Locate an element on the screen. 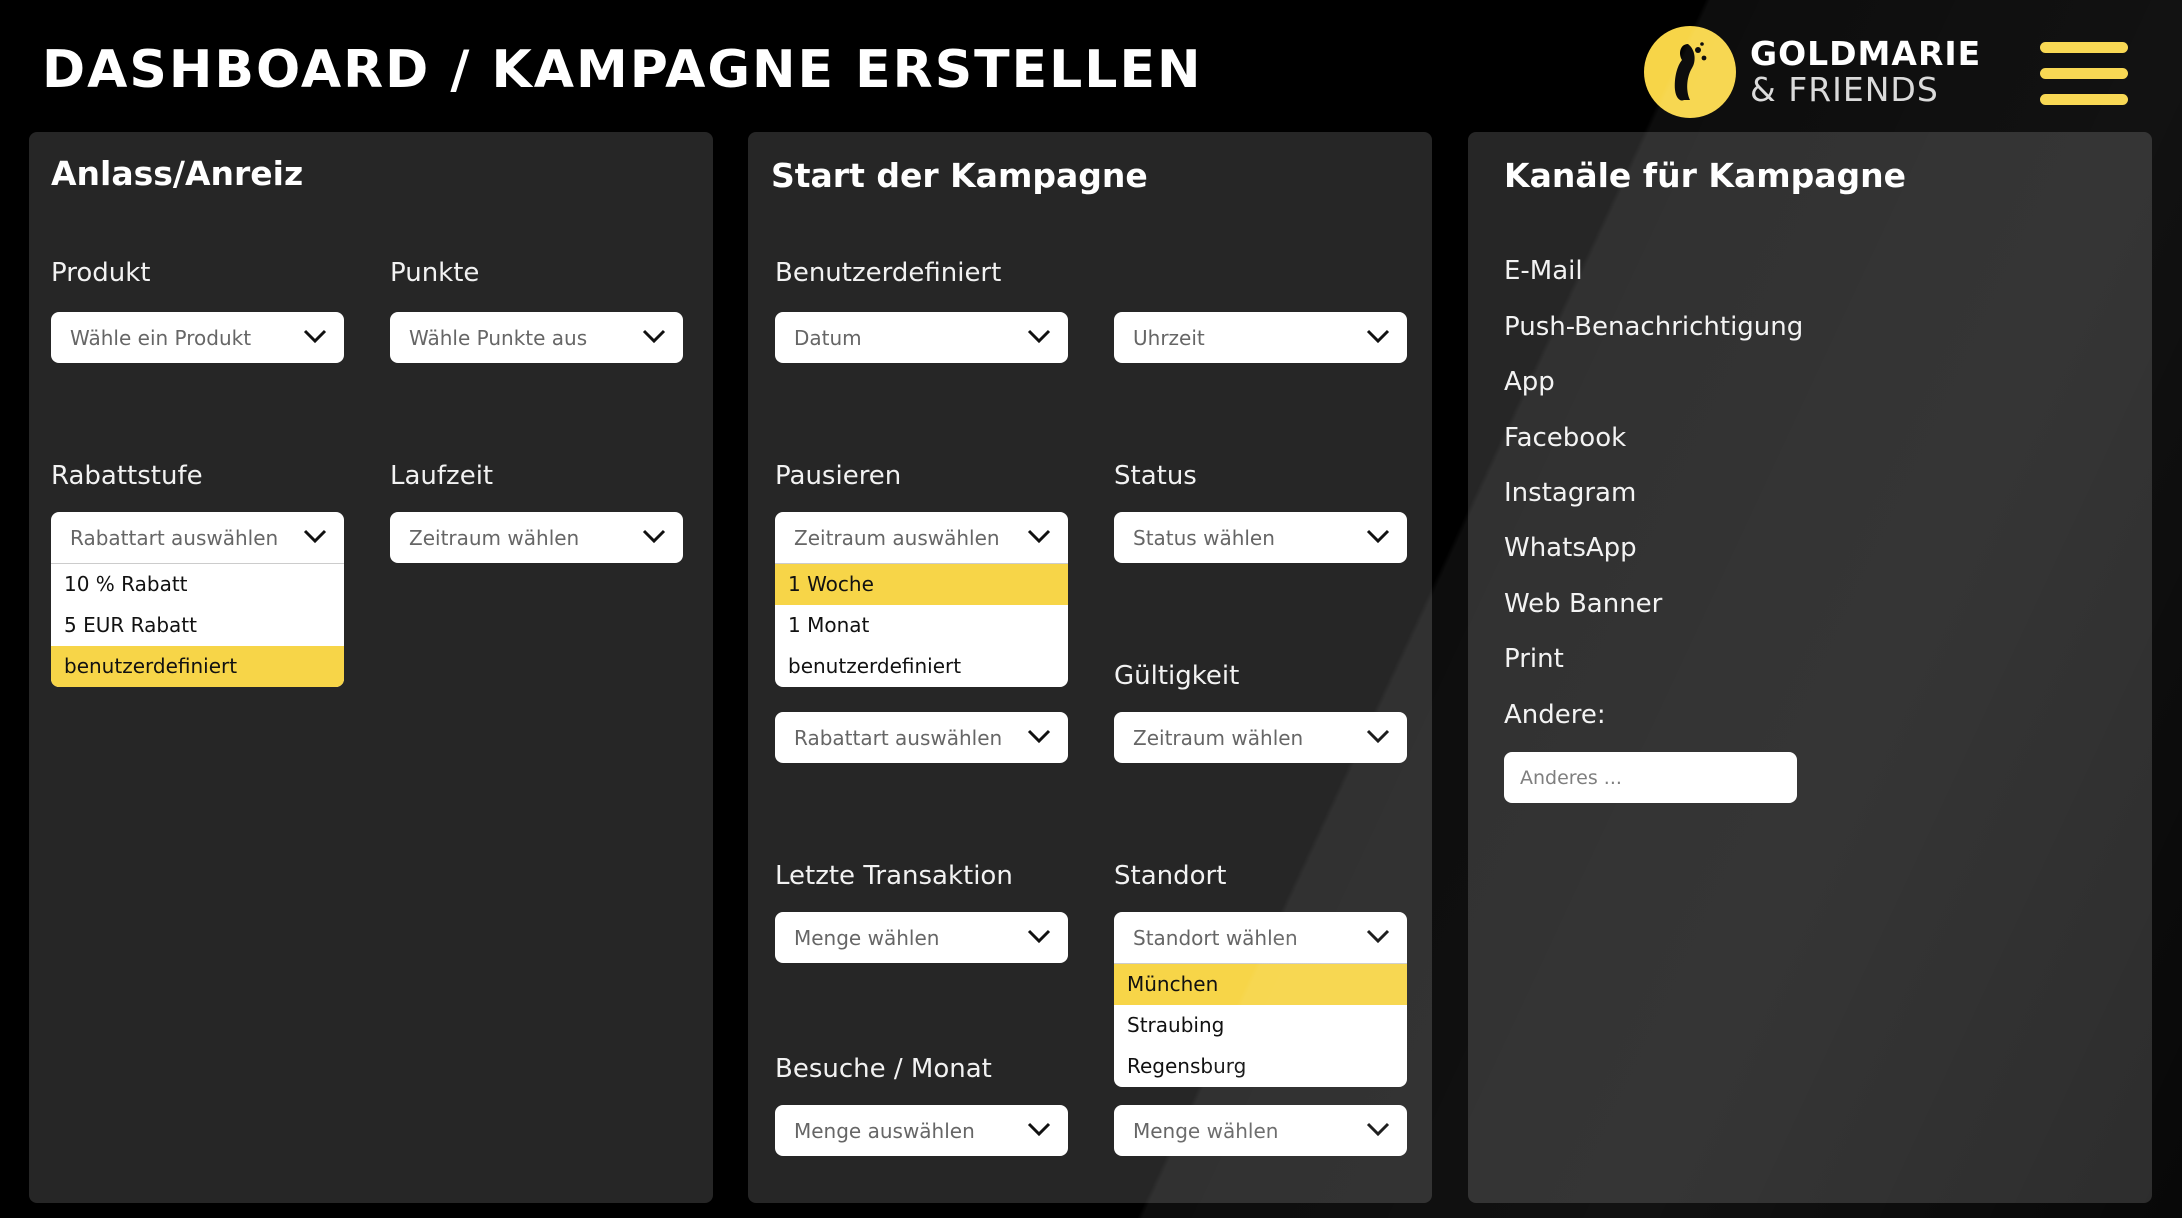  pausieren-dropdown: 1 Woche 1 Monat benutzerdefiniert is located at coordinates (921, 625).